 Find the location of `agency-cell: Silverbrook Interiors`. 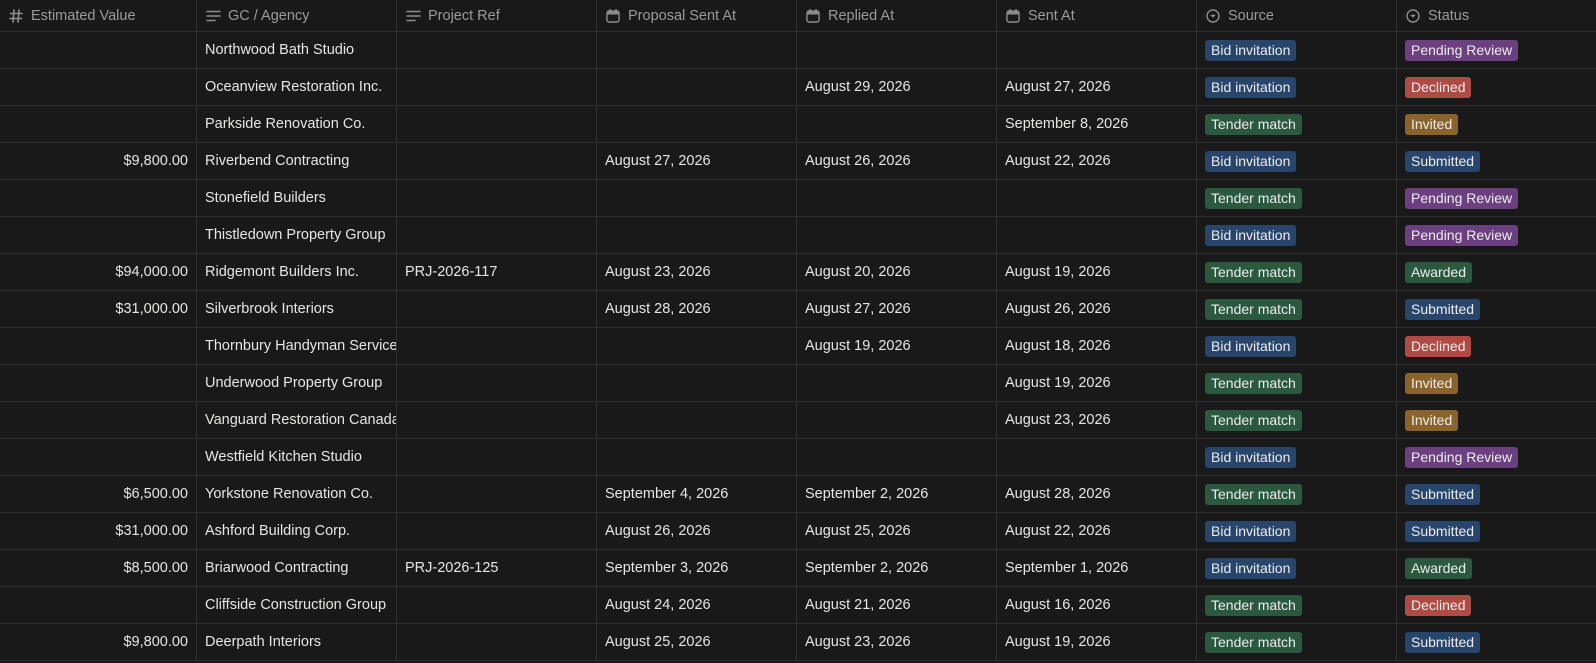

agency-cell: Silverbrook Interiors is located at coordinates (297, 309).